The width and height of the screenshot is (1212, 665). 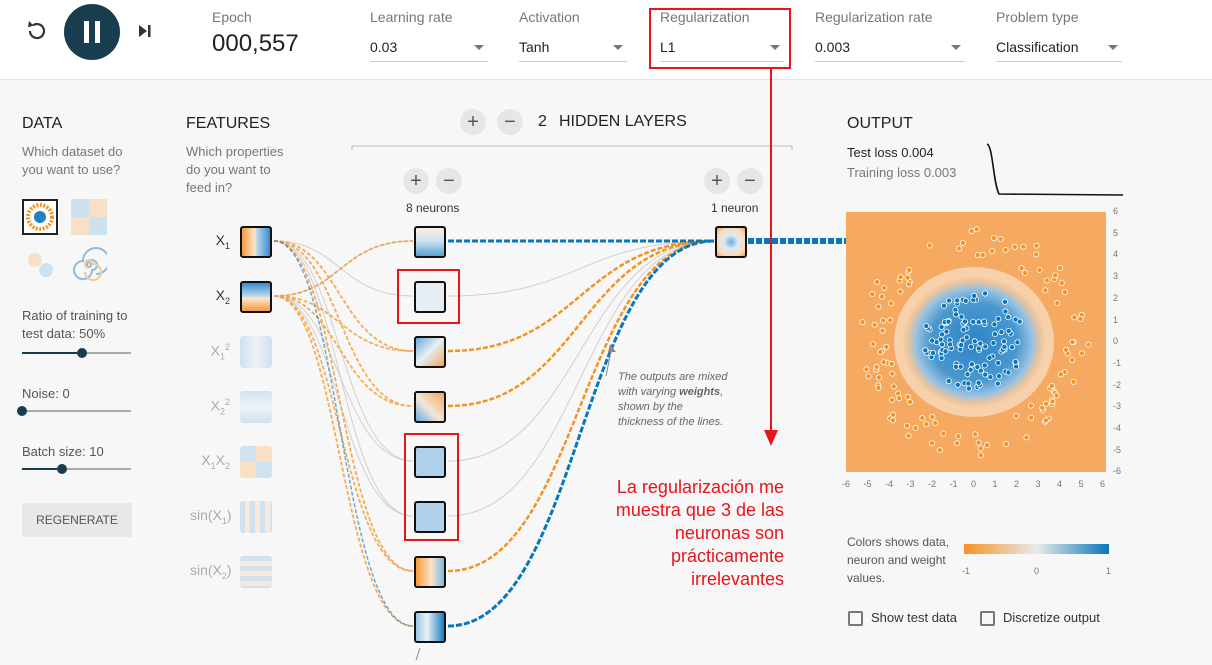 I want to click on x-axis-tick: 0, so click(x=974, y=484).